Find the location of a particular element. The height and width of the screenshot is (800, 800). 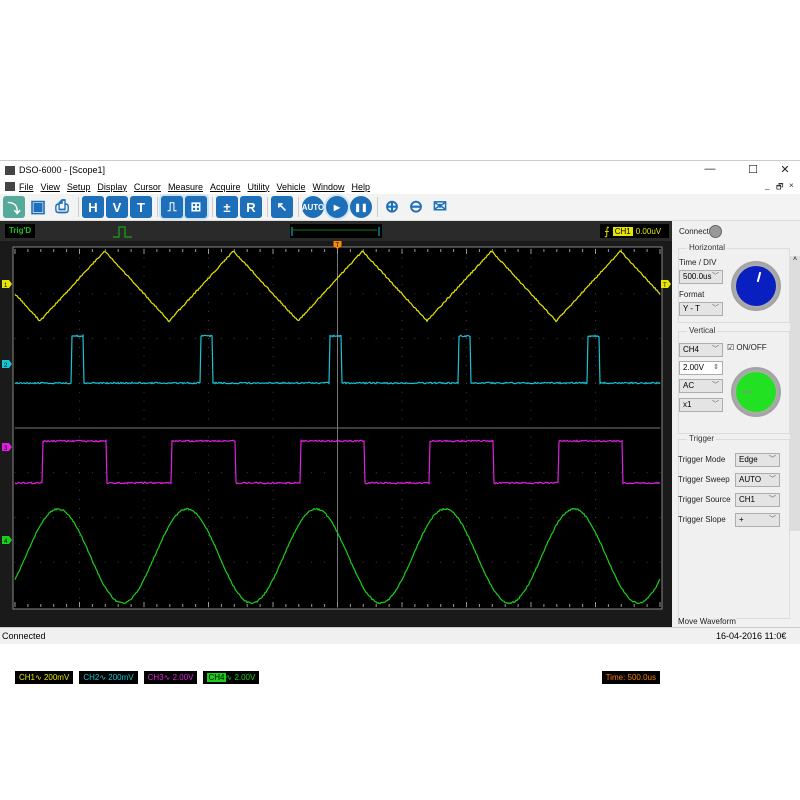

ch2-label: CH2∿ 200mV is located at coordinates (108, 677).